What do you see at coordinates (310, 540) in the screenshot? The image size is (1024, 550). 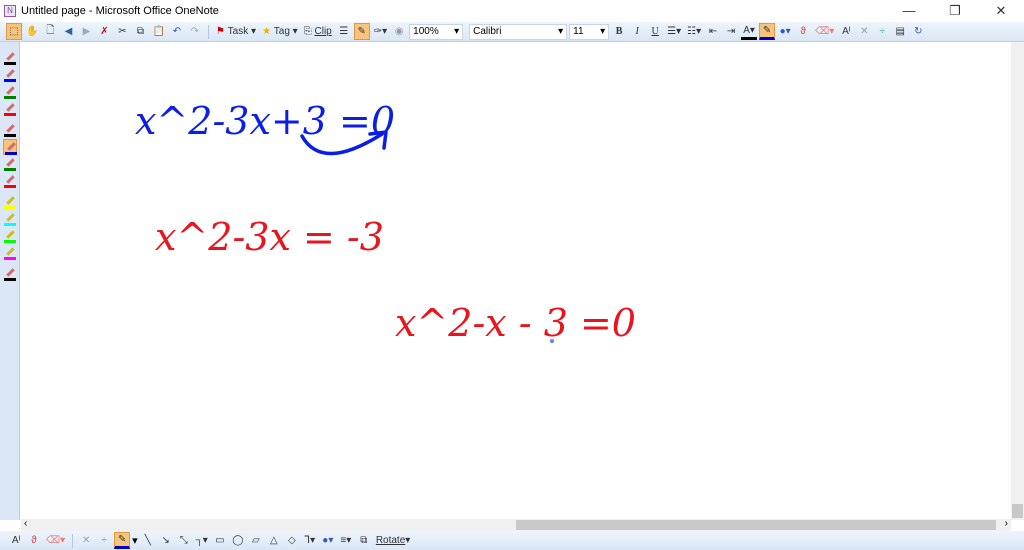 I see `connector-icon: ⅂▾` at bounding box center [310, 540].